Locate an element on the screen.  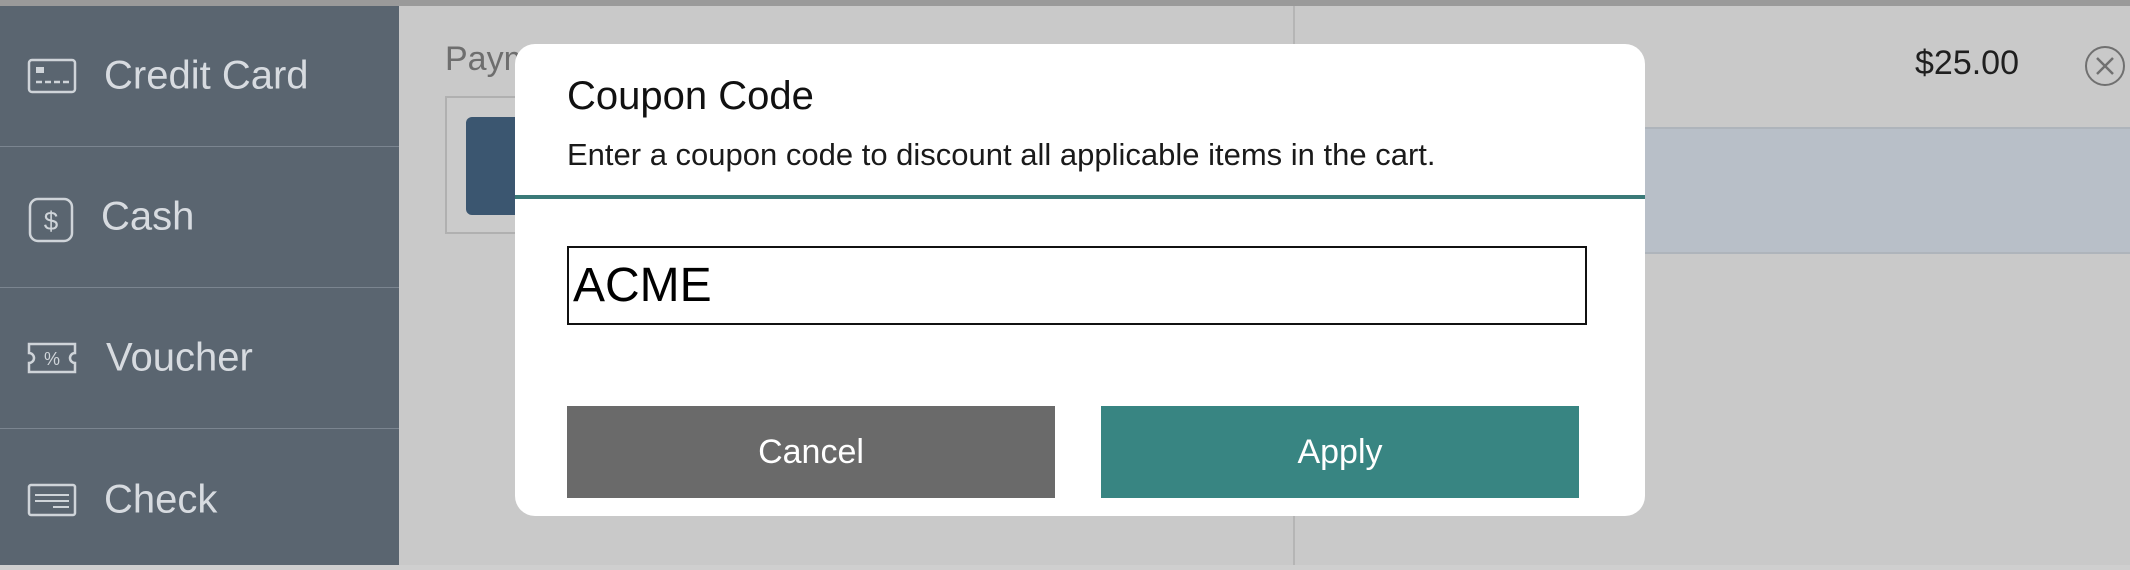
sidebar-item-credit-card: Credit Card is located at coordinates (199, 76).